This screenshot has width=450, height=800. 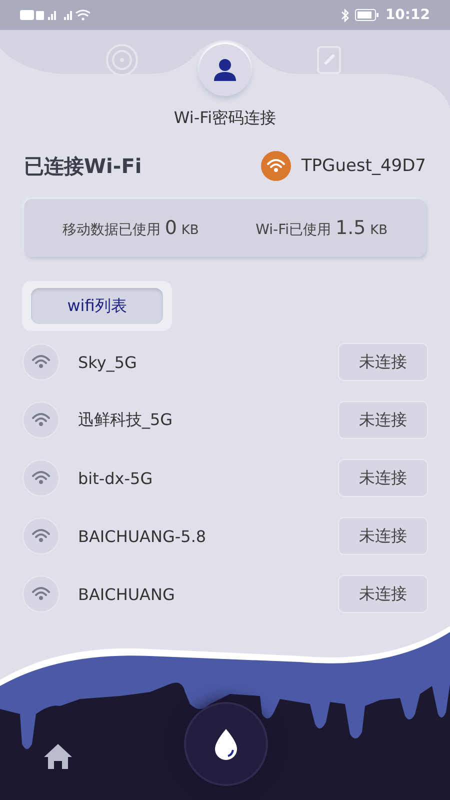 What do you see at coordinates (226, 744) in the screenshot?
I see `drop-icon` at bounding box center [226, 744].